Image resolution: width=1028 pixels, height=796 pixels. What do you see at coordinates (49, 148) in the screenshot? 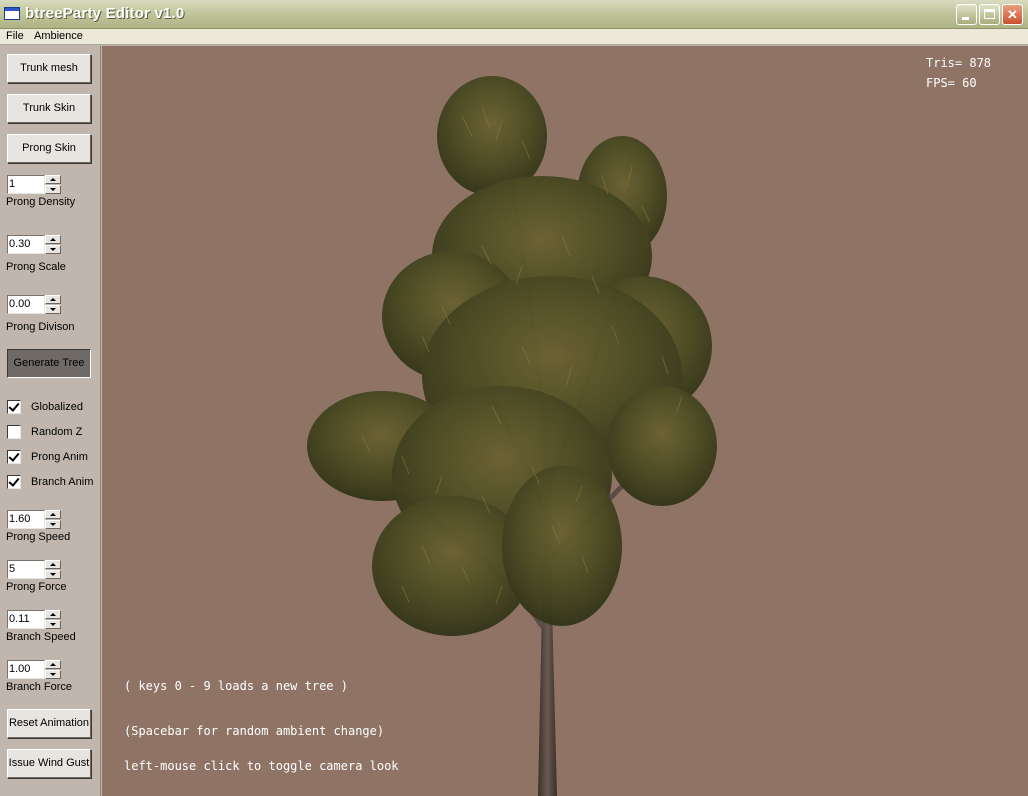
I see `prong-skin-button: Prong Skin` at bounding box center [49, 148].